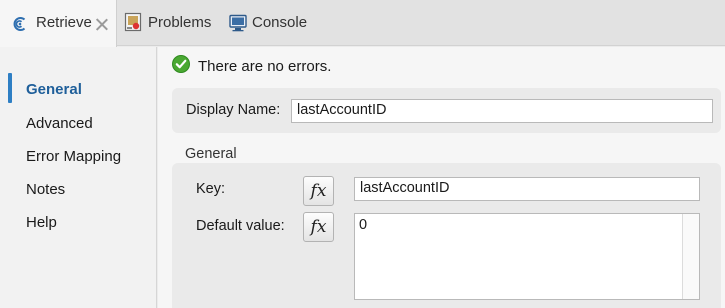  What do you see at coordinates (502, 111) in the screenshot?
I see `display-name-field: lastAccountID` at bounding box center [502, 111].